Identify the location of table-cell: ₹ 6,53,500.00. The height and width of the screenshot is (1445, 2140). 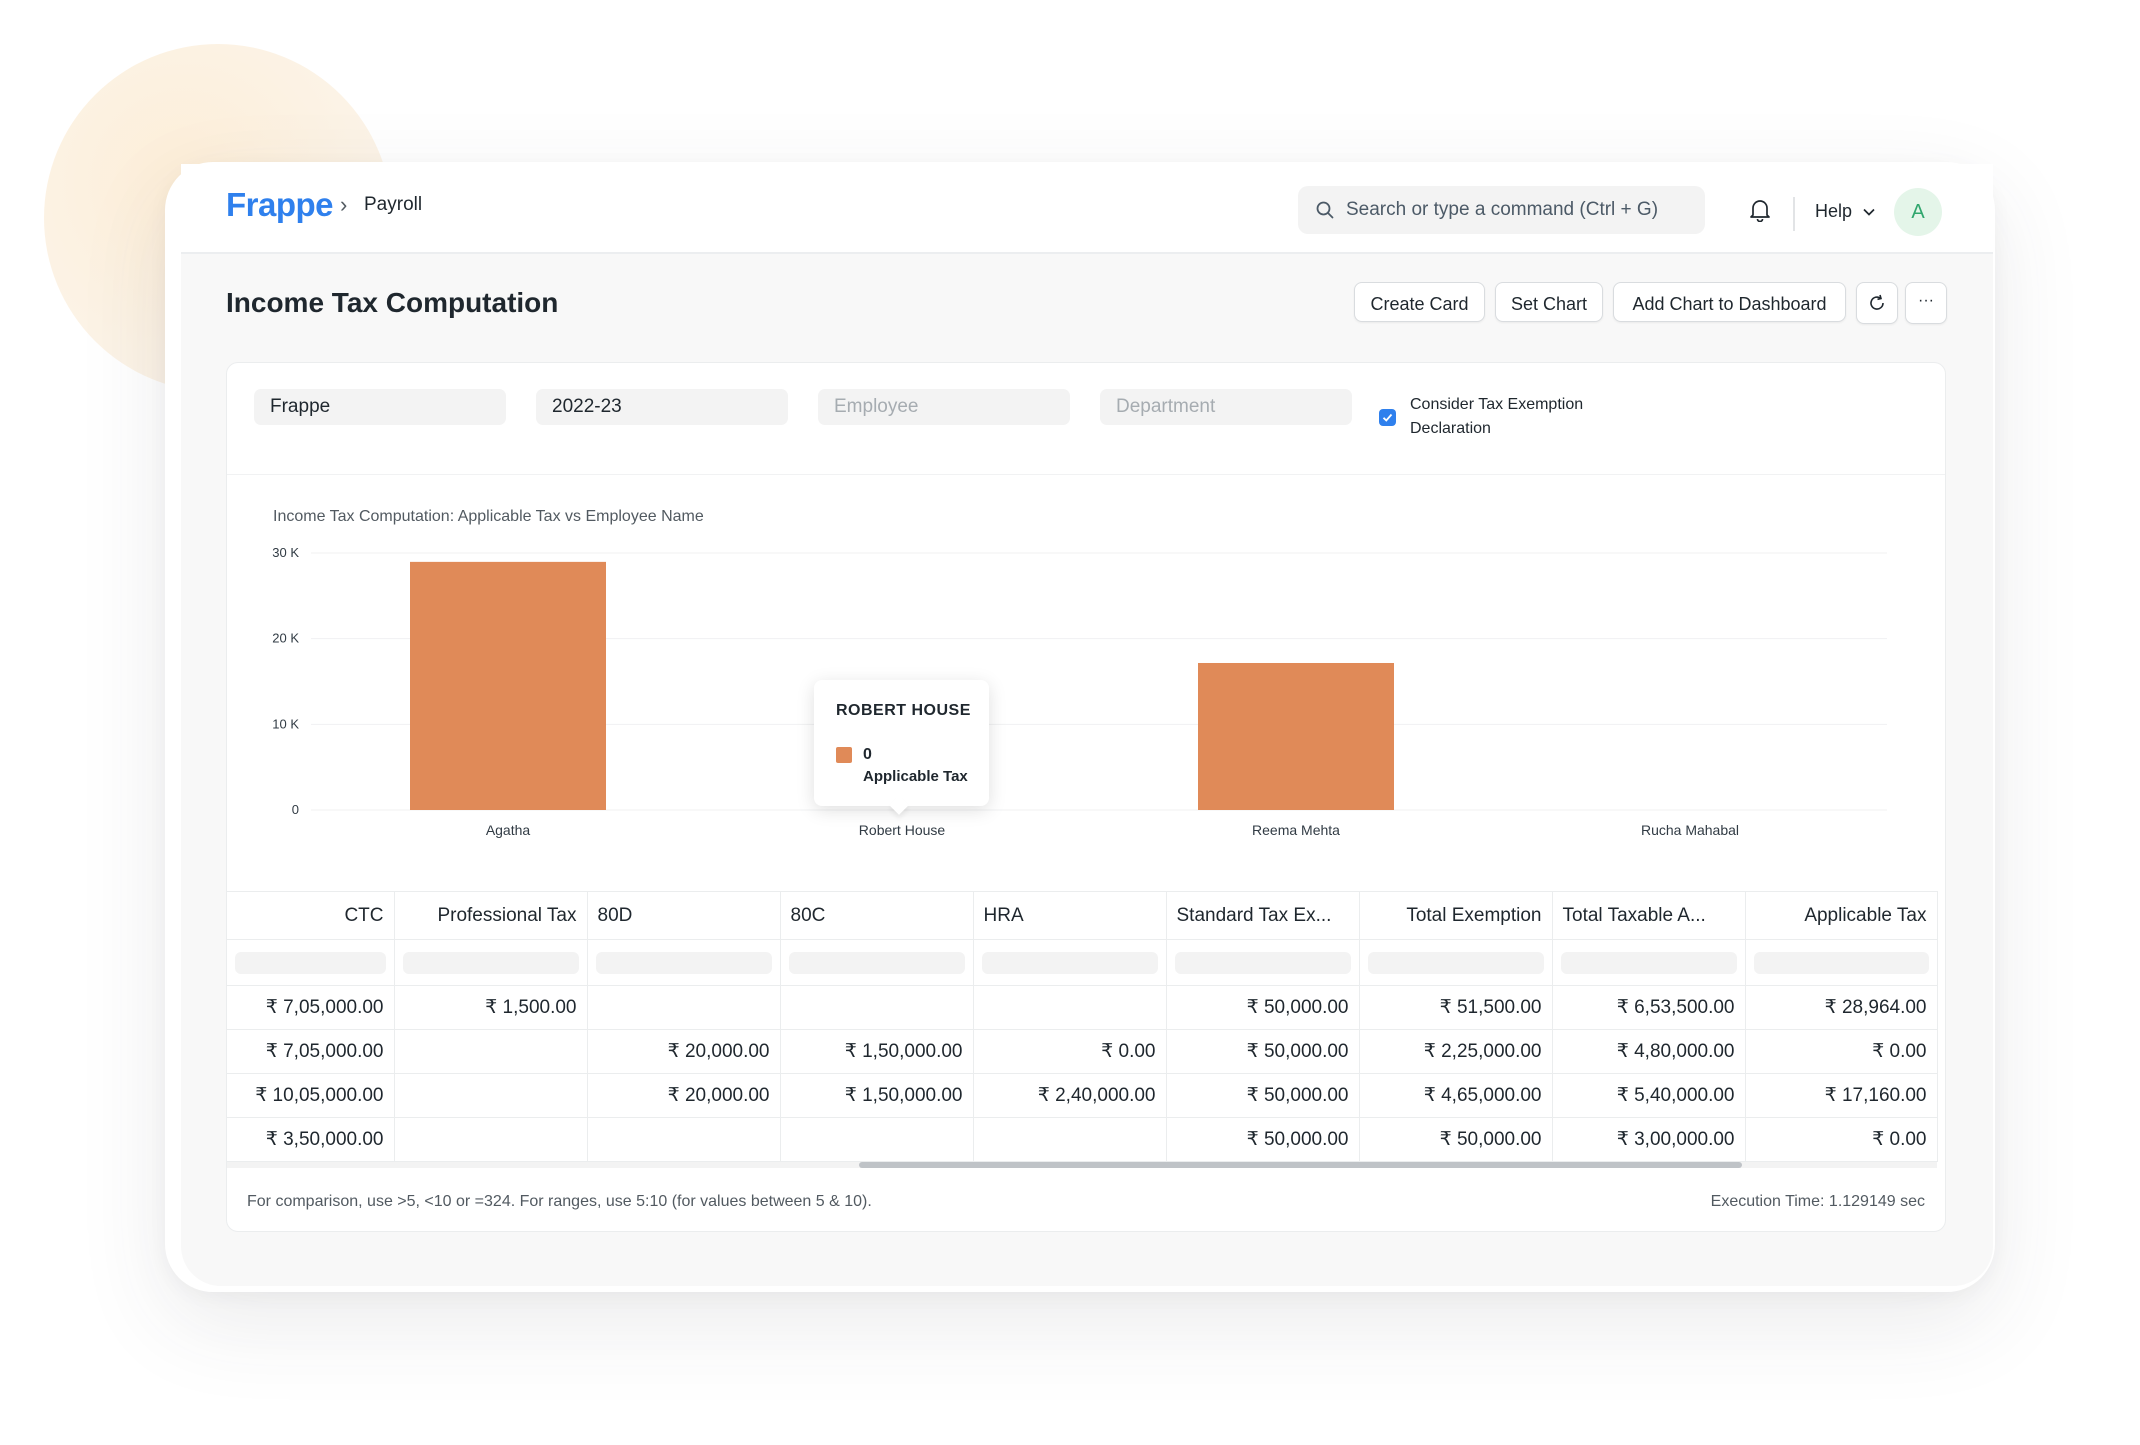
(1649, 1007).